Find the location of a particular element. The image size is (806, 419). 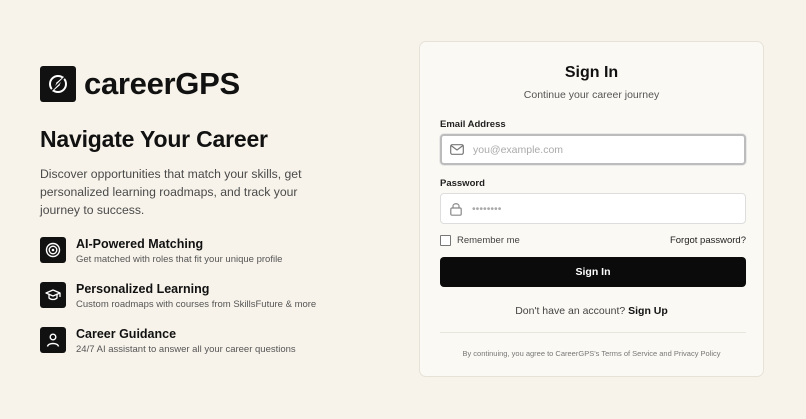

password-input is located at coordinates (602, 208).